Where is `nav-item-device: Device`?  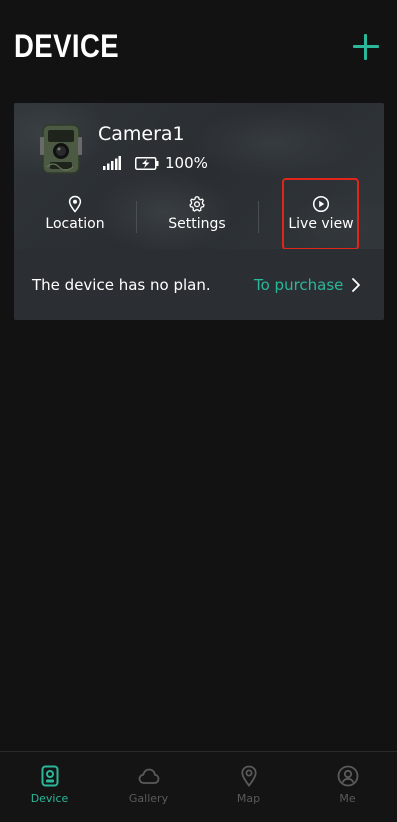
nav-item-device: Device is located at coordinates (49, 787).